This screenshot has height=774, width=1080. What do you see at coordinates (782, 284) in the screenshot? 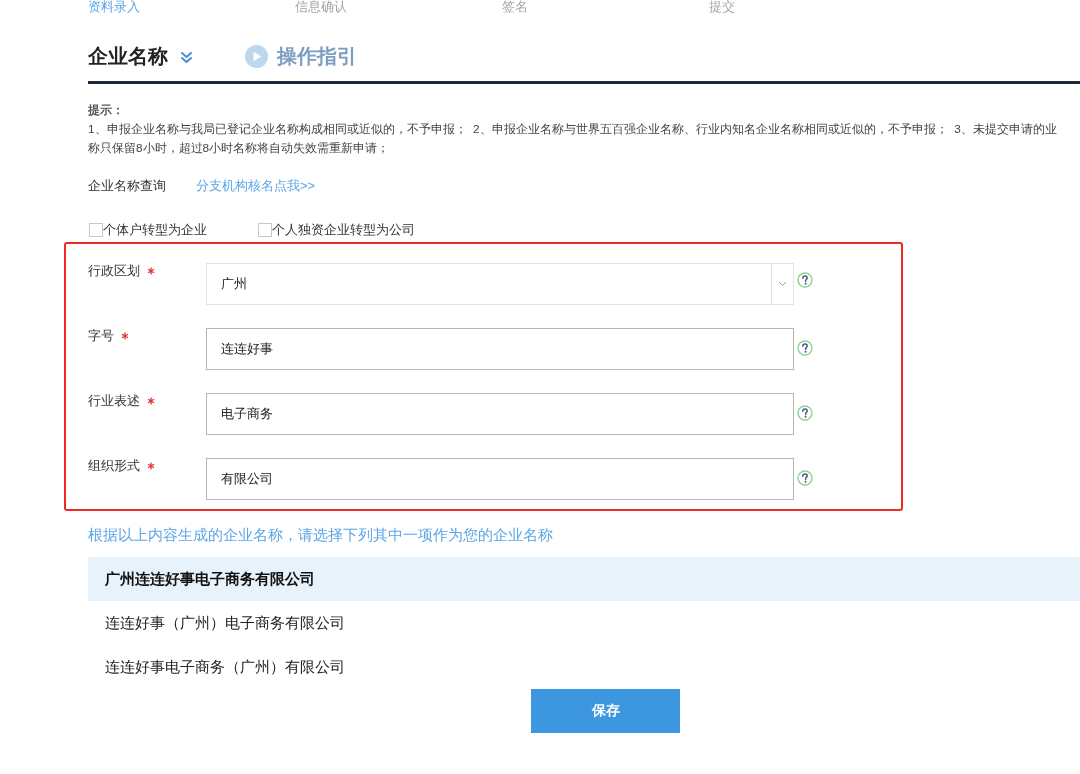
I see `caret-down-icon` at bounding box center [782, 284].